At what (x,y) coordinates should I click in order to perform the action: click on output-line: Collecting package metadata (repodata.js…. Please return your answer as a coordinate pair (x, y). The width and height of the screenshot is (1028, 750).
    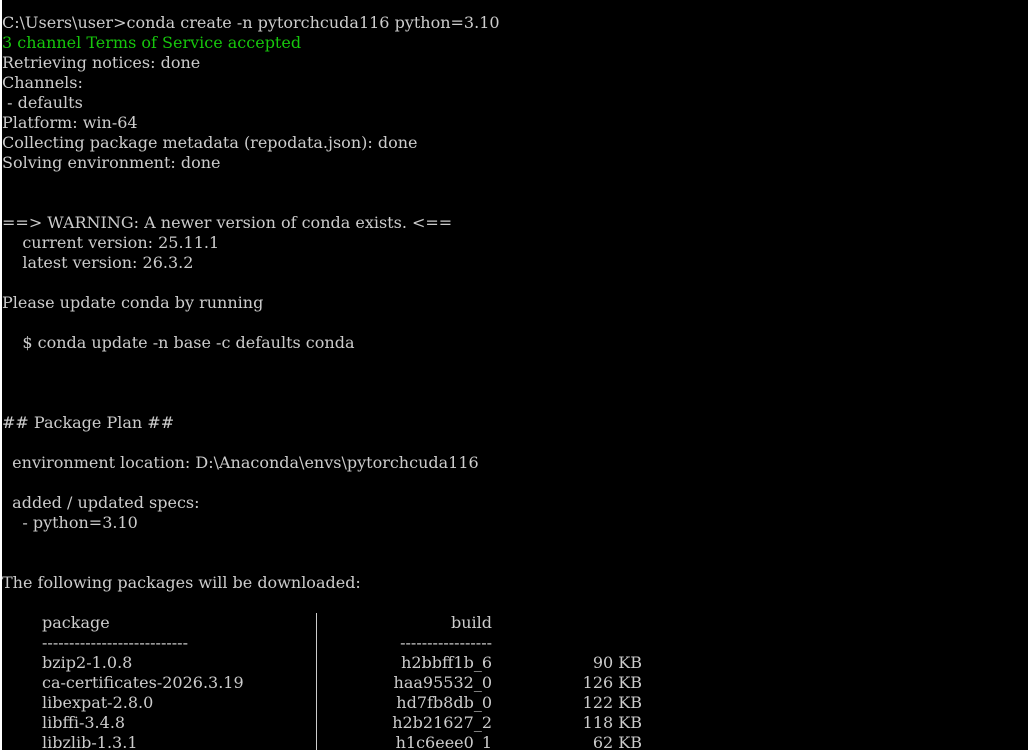
    Looking at the image, I should click on (210, 142).